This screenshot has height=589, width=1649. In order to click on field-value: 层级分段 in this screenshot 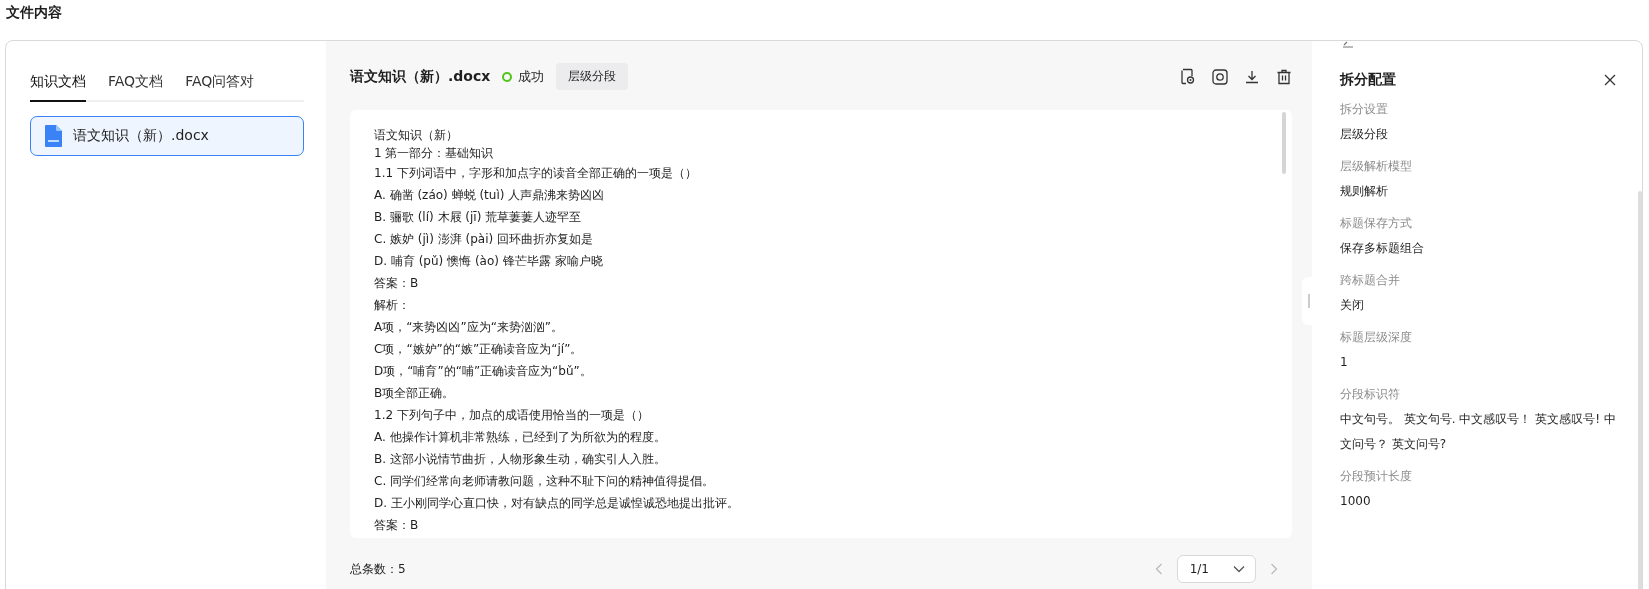, I will do `click(1364, 134)`.